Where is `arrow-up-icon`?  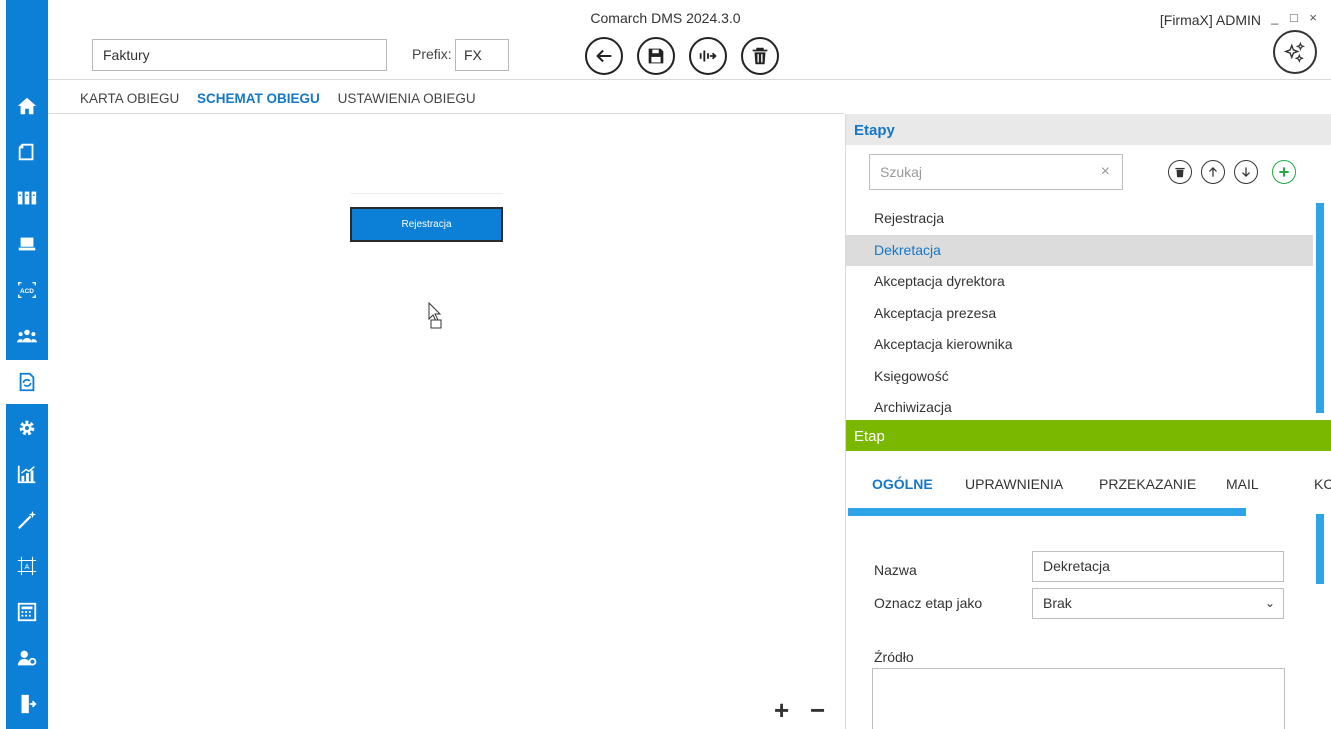
arrow-up-icon is located at coordinates (1213, 172).